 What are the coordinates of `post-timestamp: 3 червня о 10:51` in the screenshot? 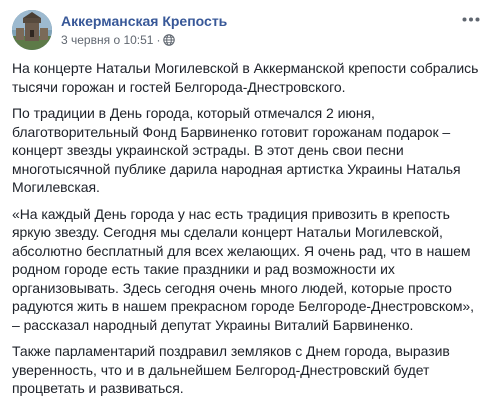 It's located at (107, 40).